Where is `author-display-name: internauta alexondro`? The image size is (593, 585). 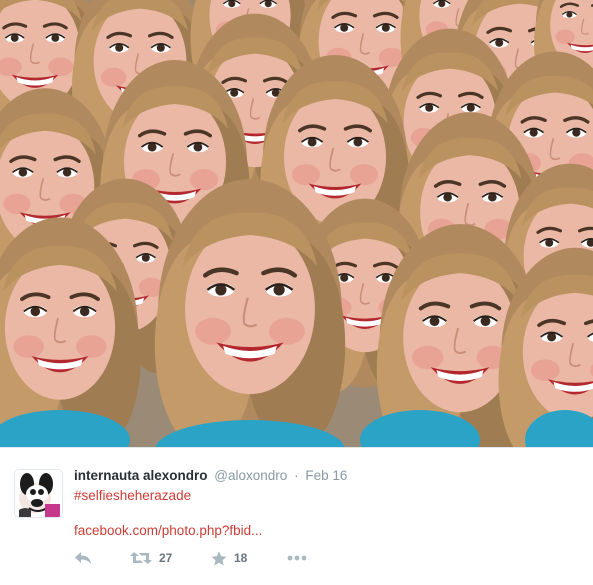 author-display-name: internauta alexondro is located at coordinates (141, 475).